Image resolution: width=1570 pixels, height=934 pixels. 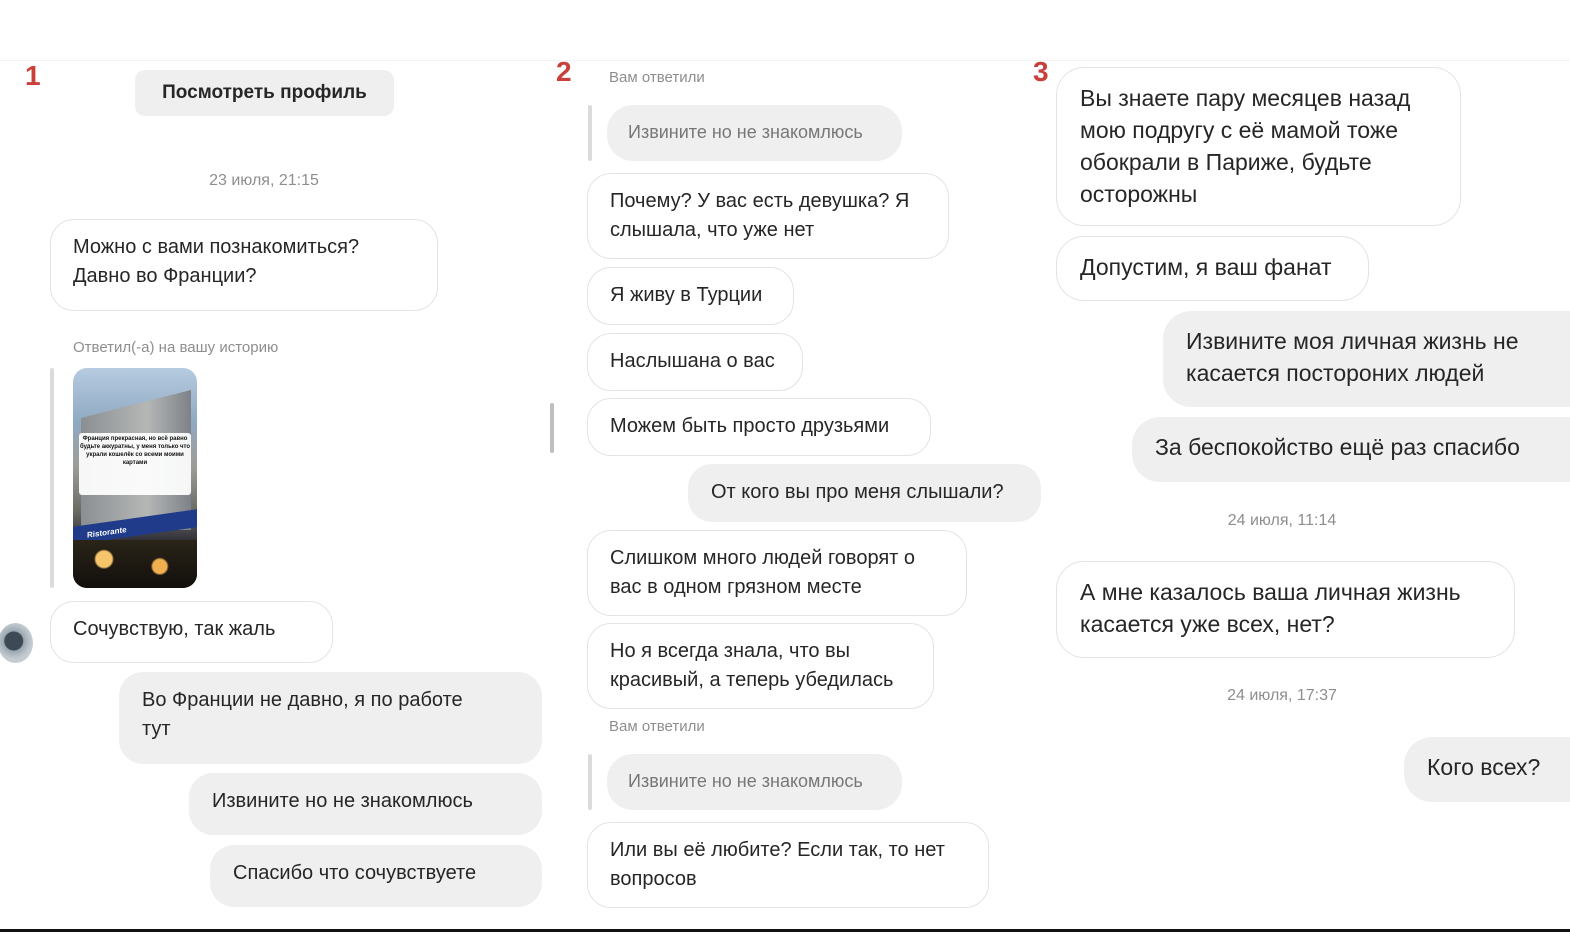 I want to click on bottom-divider, so click(x=785, y=930).